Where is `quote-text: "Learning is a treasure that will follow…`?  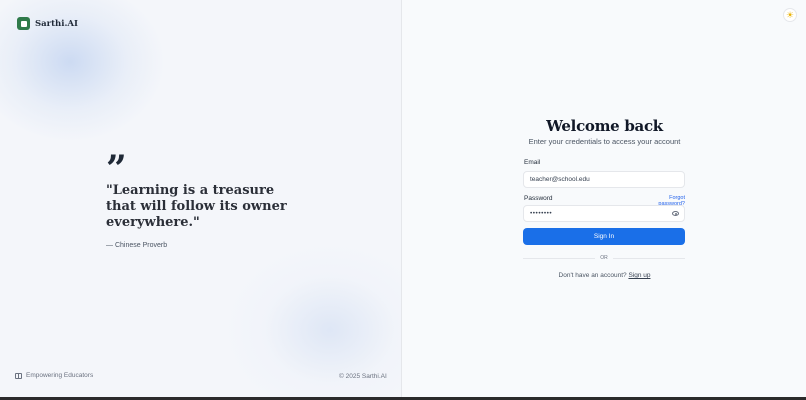
quote-text: "Learning is a treasure that will follow… is located at coordinates (196, 206).